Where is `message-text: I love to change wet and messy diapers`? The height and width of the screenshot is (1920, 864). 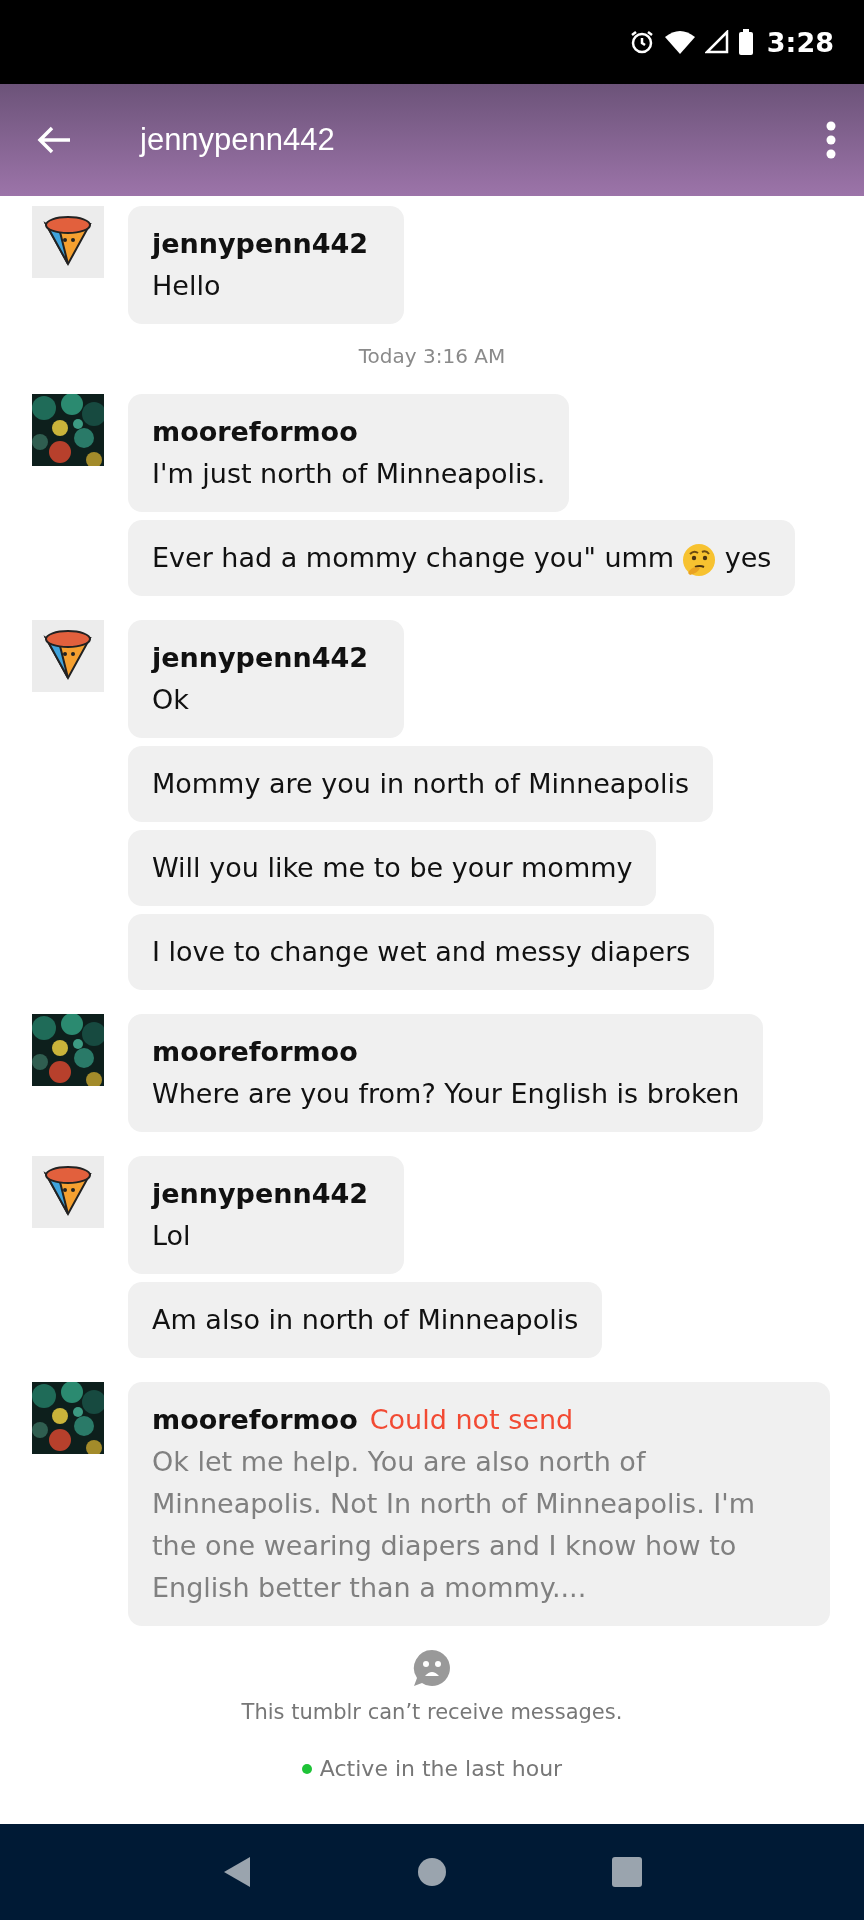 message-text: I love to change wet and messy diapers is located at coordinates (421, 952).